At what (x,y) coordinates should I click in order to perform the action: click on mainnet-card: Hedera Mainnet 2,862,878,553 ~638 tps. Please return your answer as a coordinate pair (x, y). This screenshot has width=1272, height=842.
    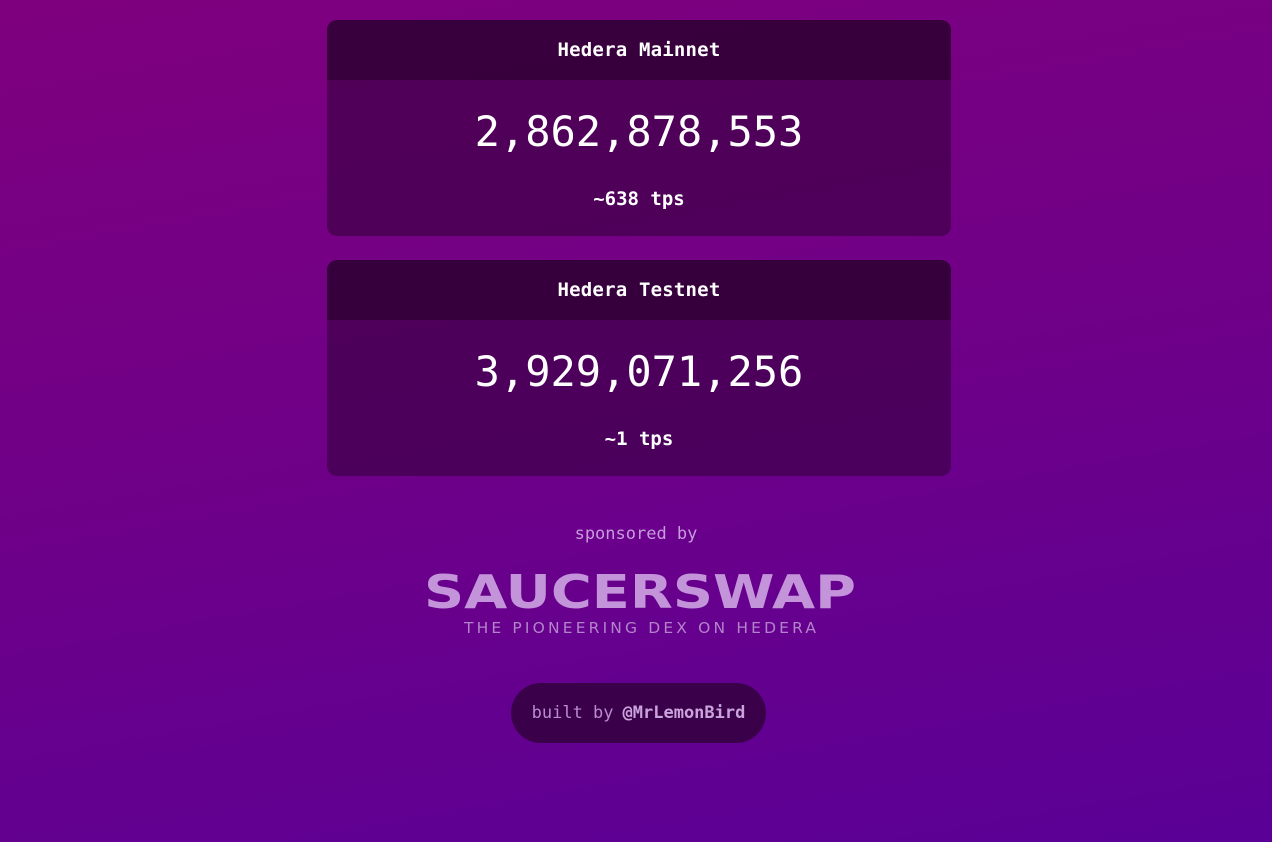
    Looking at the image, I should click on (639, 128).